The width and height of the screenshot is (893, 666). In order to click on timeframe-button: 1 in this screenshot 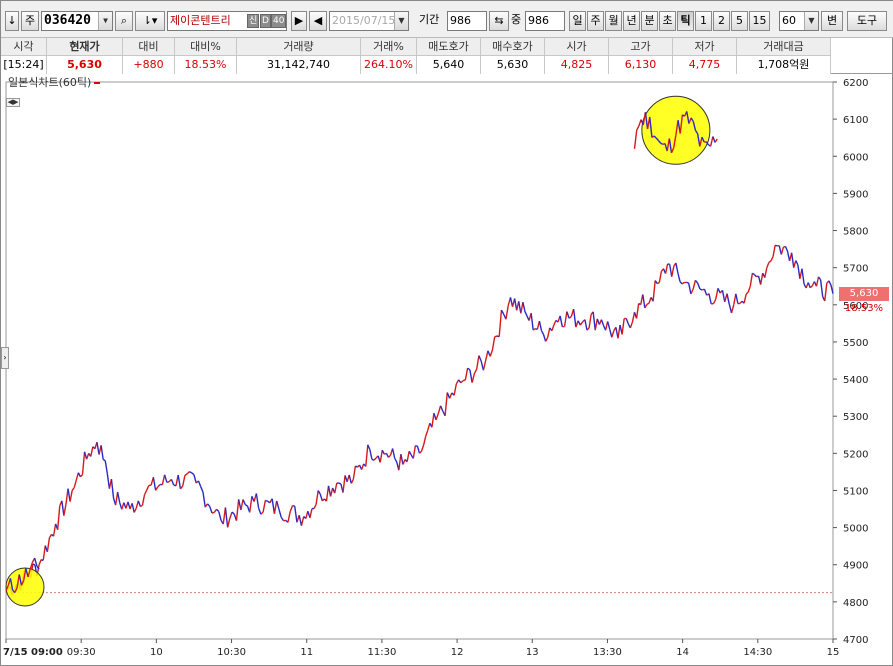, I will do `click(703, 21)`.